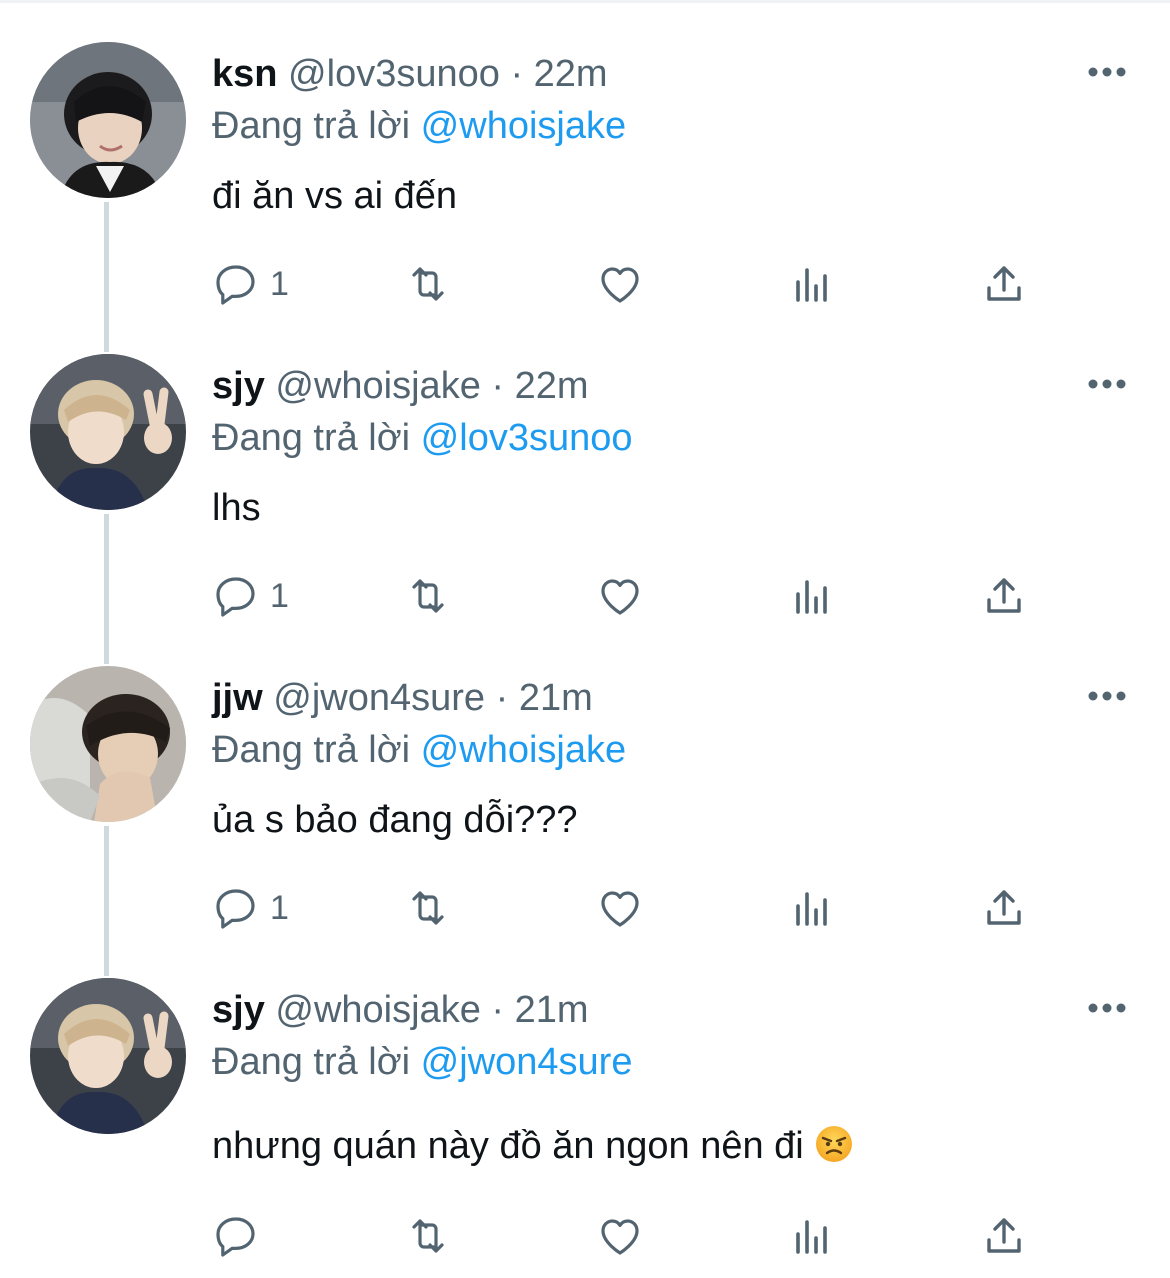 Image resolution: width=1170 pixels, height=1278 pixels. Describe the element at coordinates (379, 698) in the screenshot. I see `user-handle: @jwon4sure` at that location.